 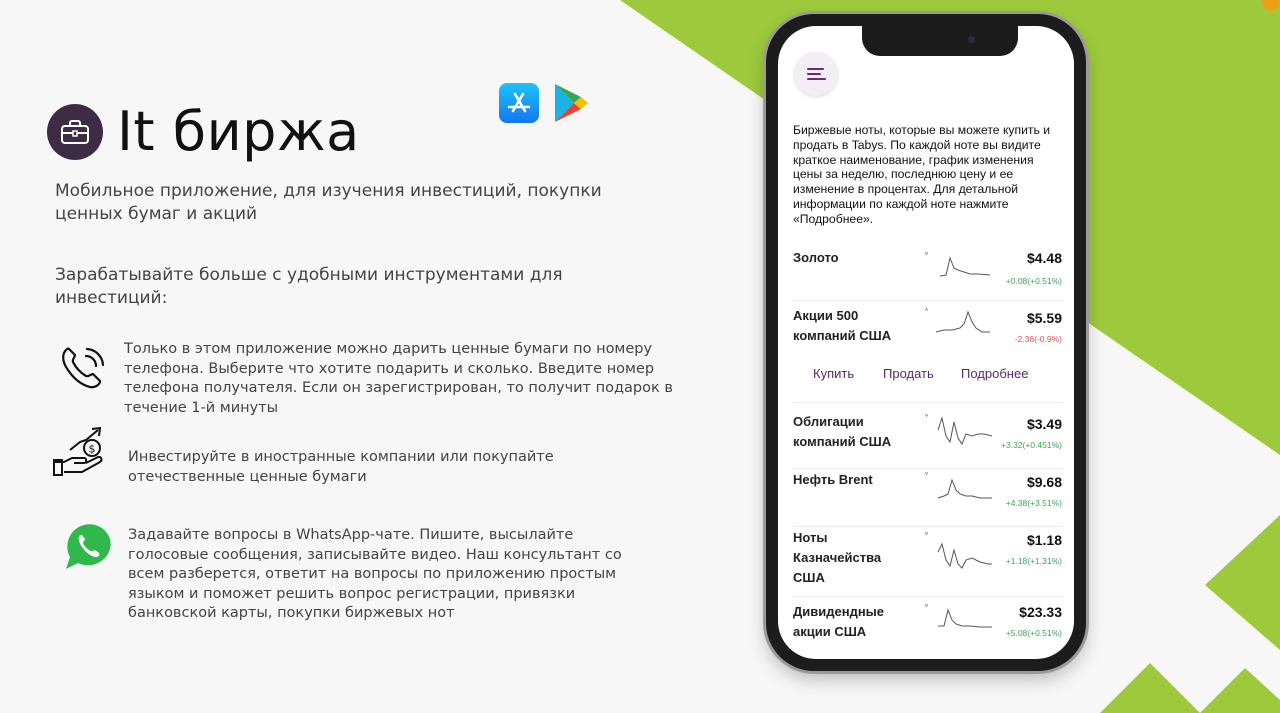 I want to click on note-actions: Купить Продать Подробнее, so click(x=926, y=378).